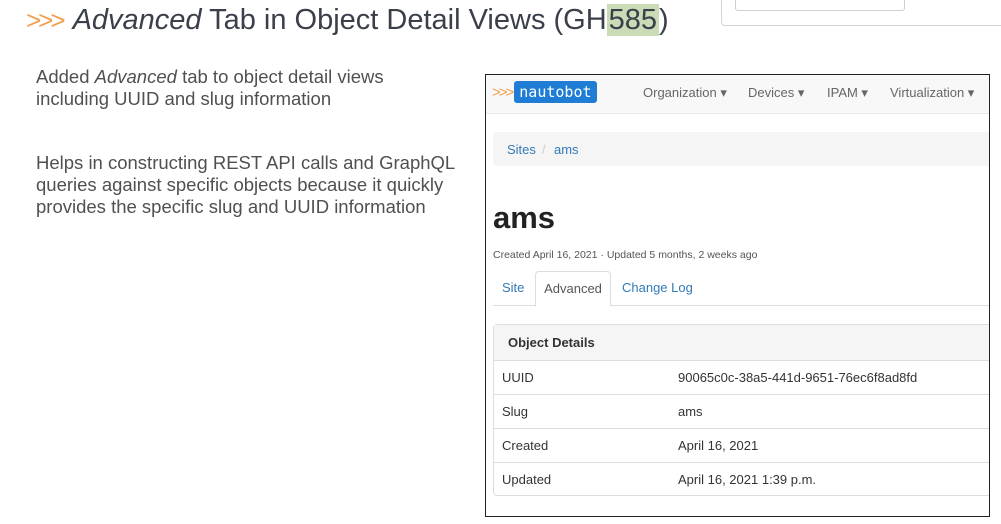  I want to click on panel-title: Object Details, so click(741, 343).